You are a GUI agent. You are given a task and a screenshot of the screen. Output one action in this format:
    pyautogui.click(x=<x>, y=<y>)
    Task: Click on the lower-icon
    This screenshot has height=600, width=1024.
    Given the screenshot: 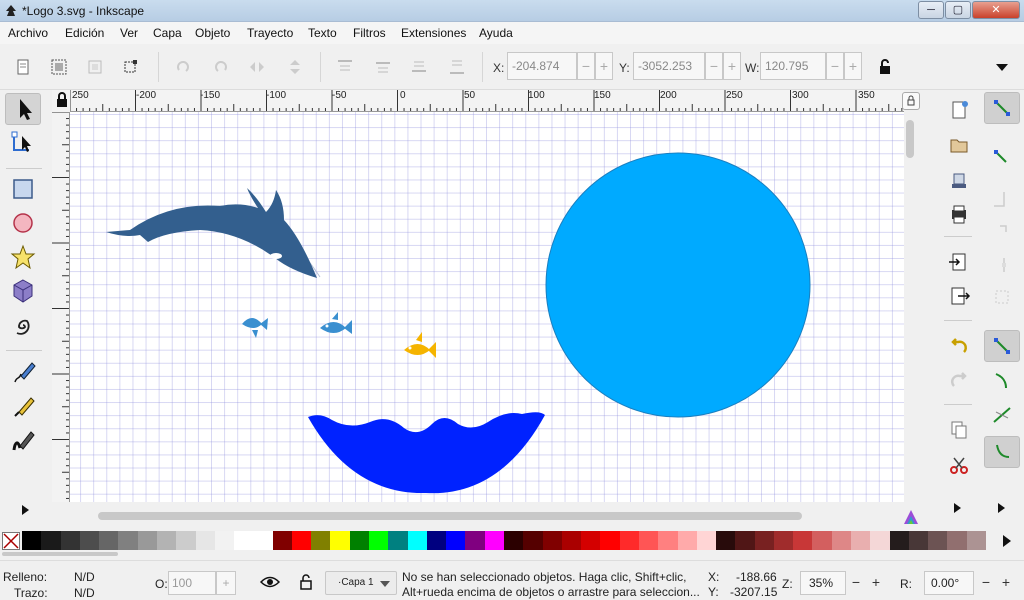 What is the action you would take?
    pyautogui.click(x=419, y=67)
    